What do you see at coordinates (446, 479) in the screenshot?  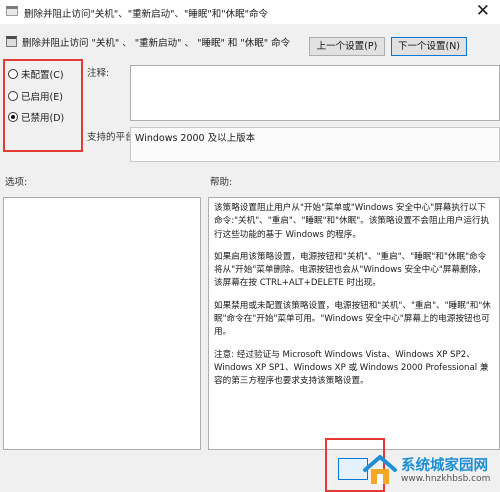 I see `watermark-url: www.hnzkhbsb.com` at bounding box center [446, 479].